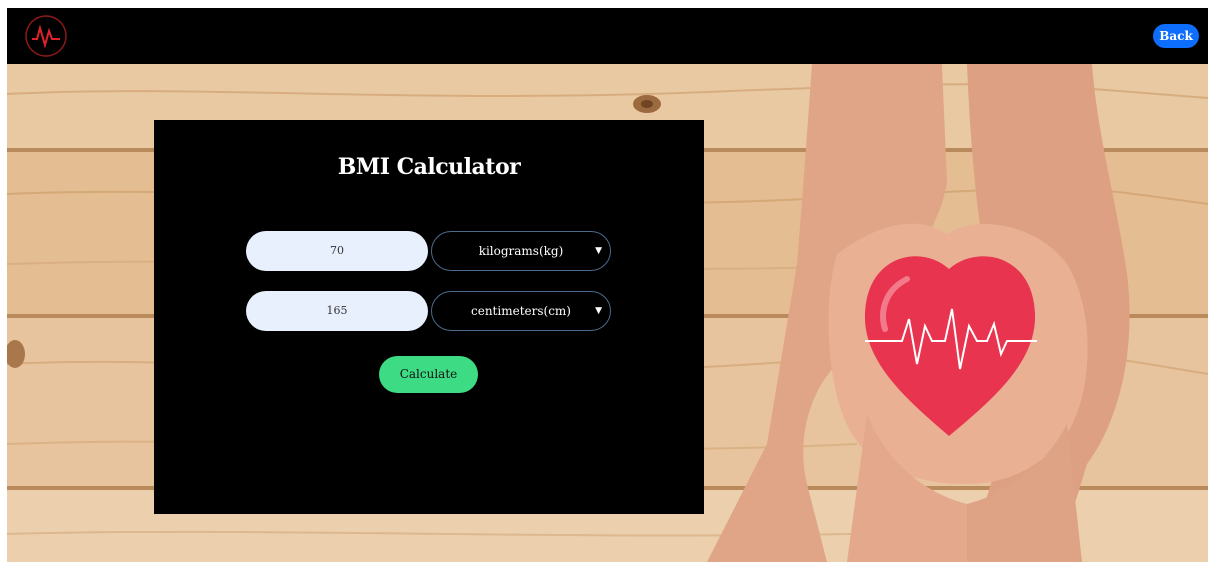 The height and width of the screenshot is (562, 1209). I want to click on height-input: 165, so click(337, 311).